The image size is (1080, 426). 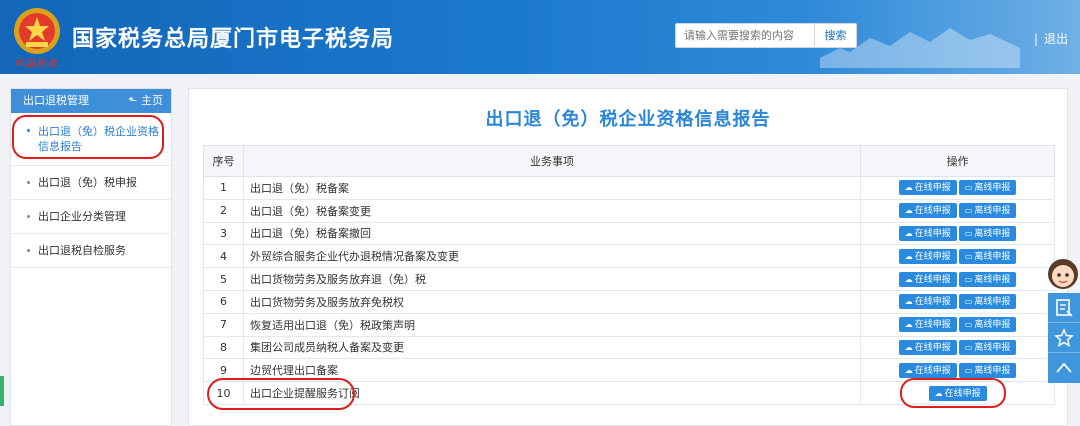 I want to click on site-title: 国家税务总局厦门市电子税务局, so click(x=233, y=39).